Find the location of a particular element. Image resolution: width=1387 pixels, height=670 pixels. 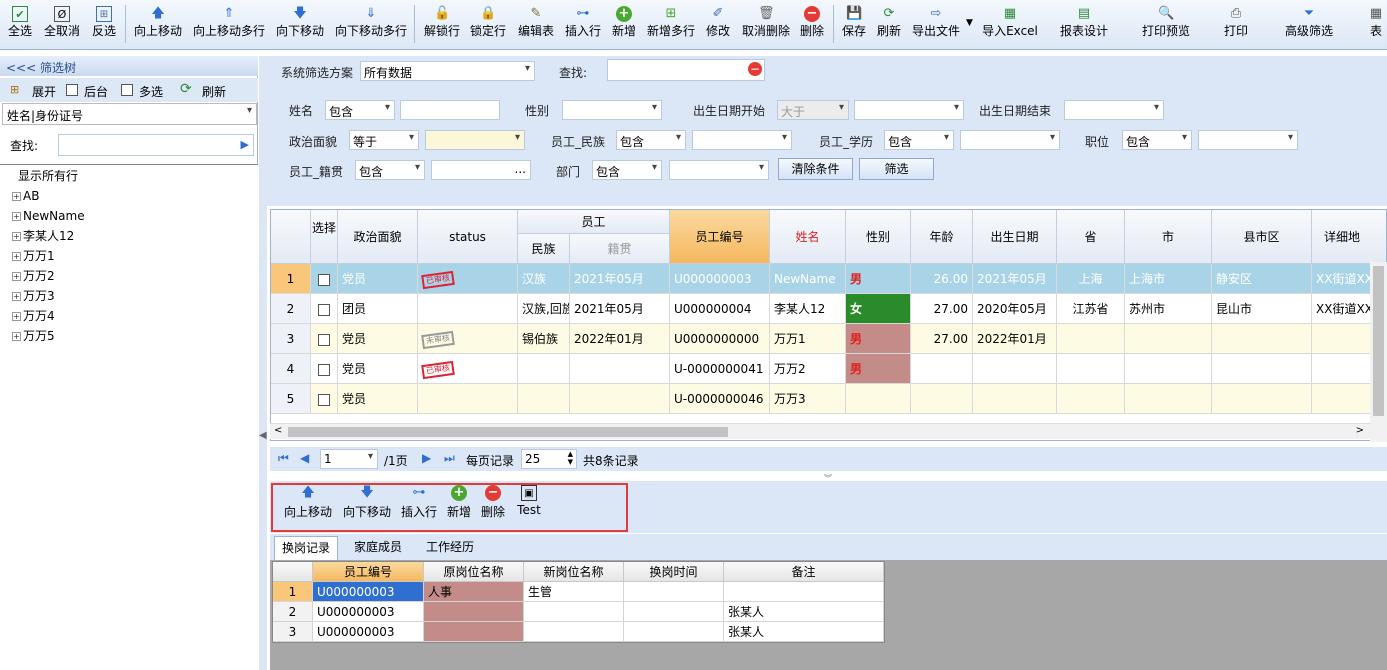

detail-row-number: 3 is located at coordinates (293, 632).